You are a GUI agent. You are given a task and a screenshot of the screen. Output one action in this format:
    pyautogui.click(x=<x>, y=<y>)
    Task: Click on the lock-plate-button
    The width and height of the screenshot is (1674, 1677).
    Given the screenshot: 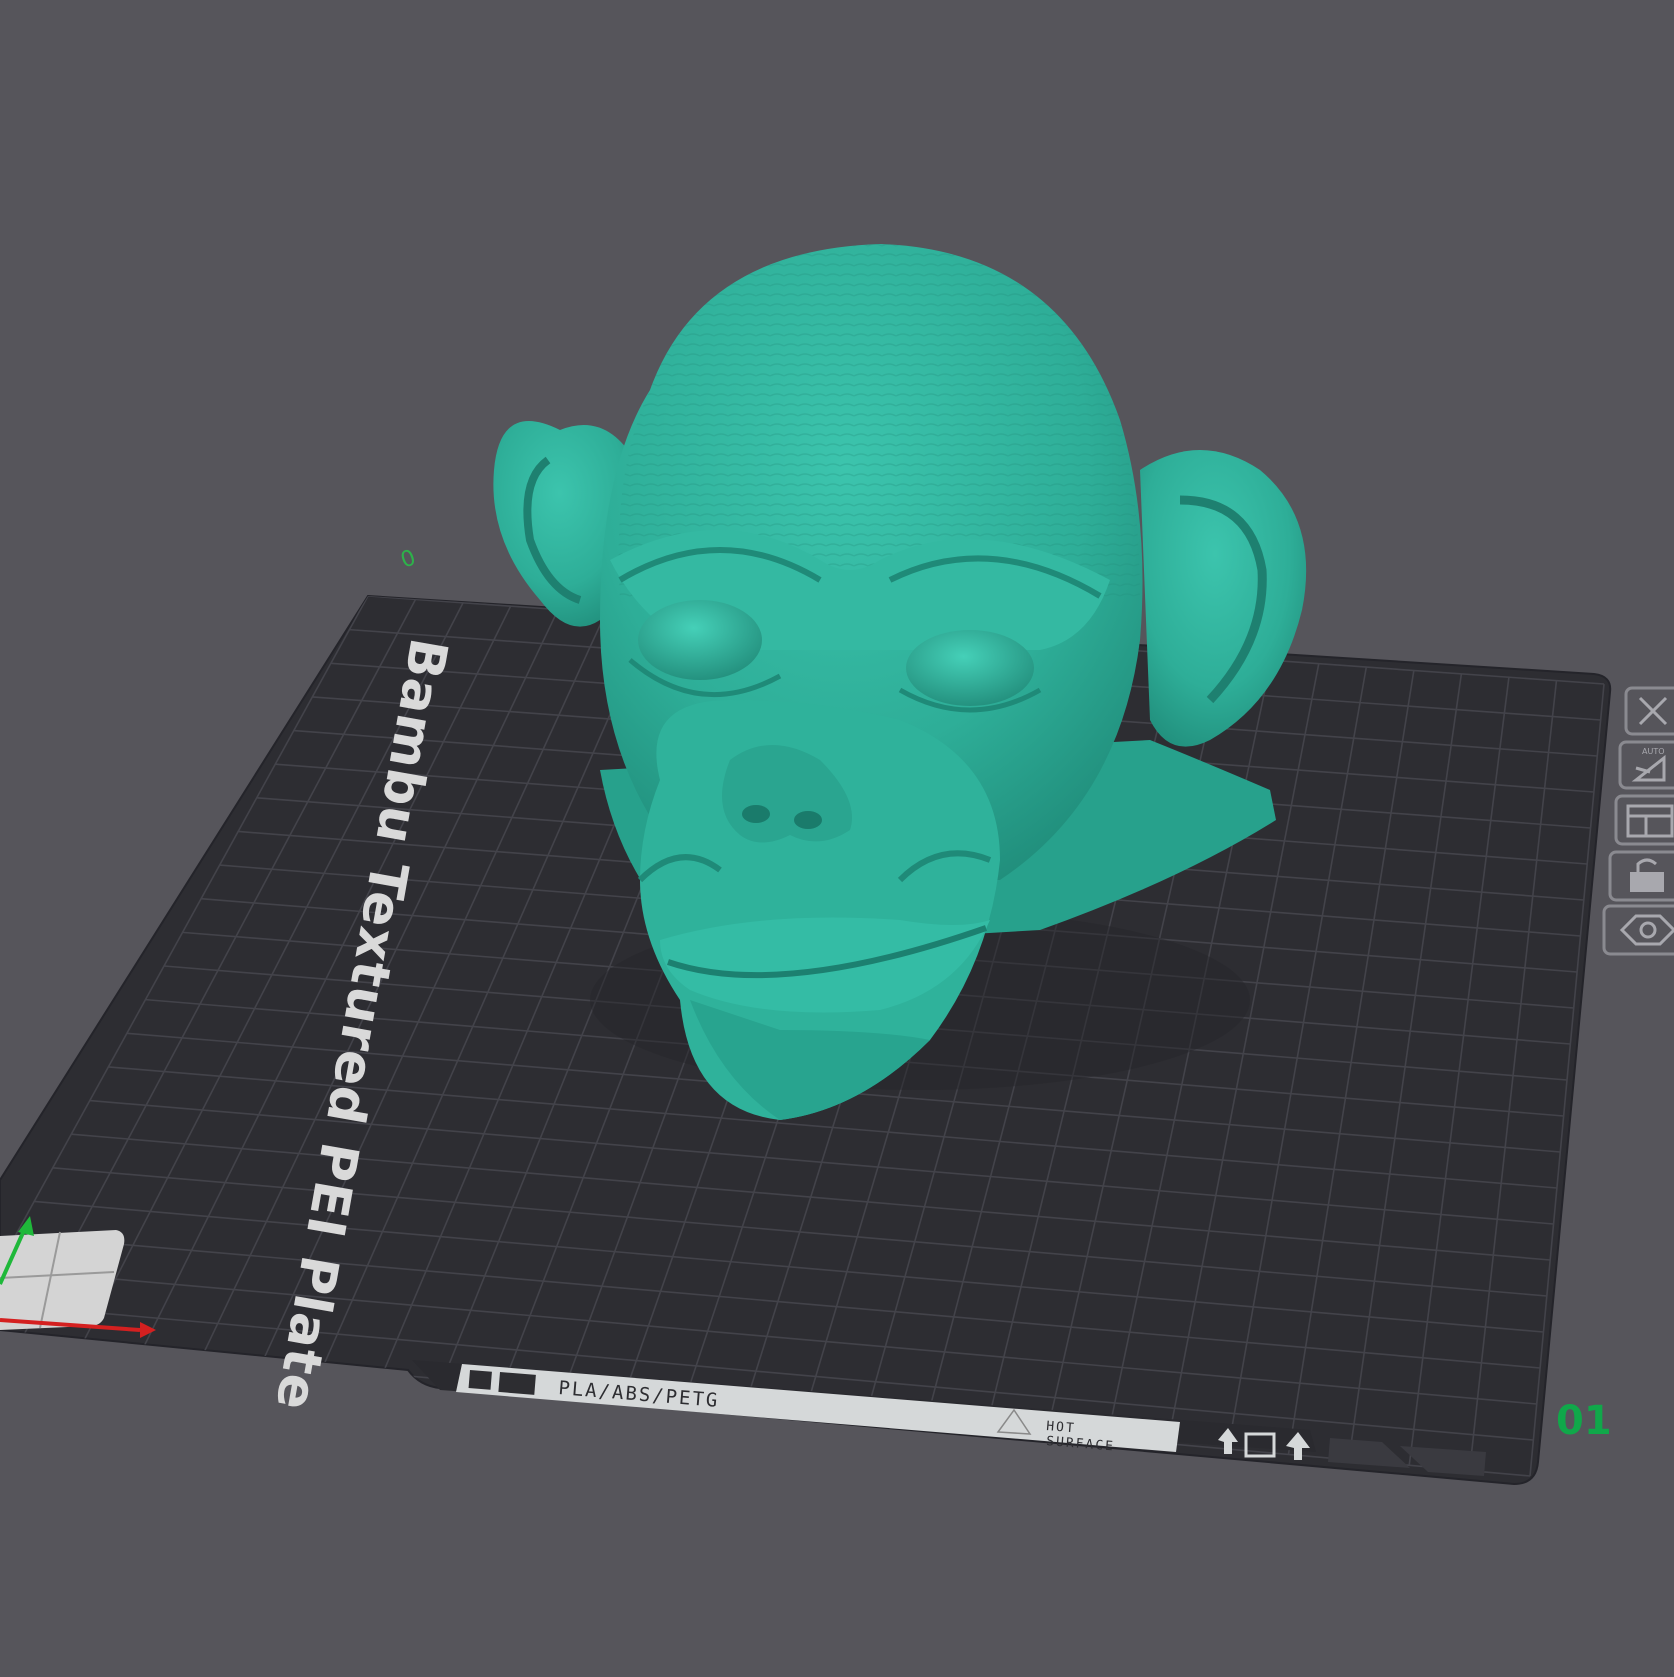 What is the action you would take?
    pyautogui.click(x=1641, y=876)
    